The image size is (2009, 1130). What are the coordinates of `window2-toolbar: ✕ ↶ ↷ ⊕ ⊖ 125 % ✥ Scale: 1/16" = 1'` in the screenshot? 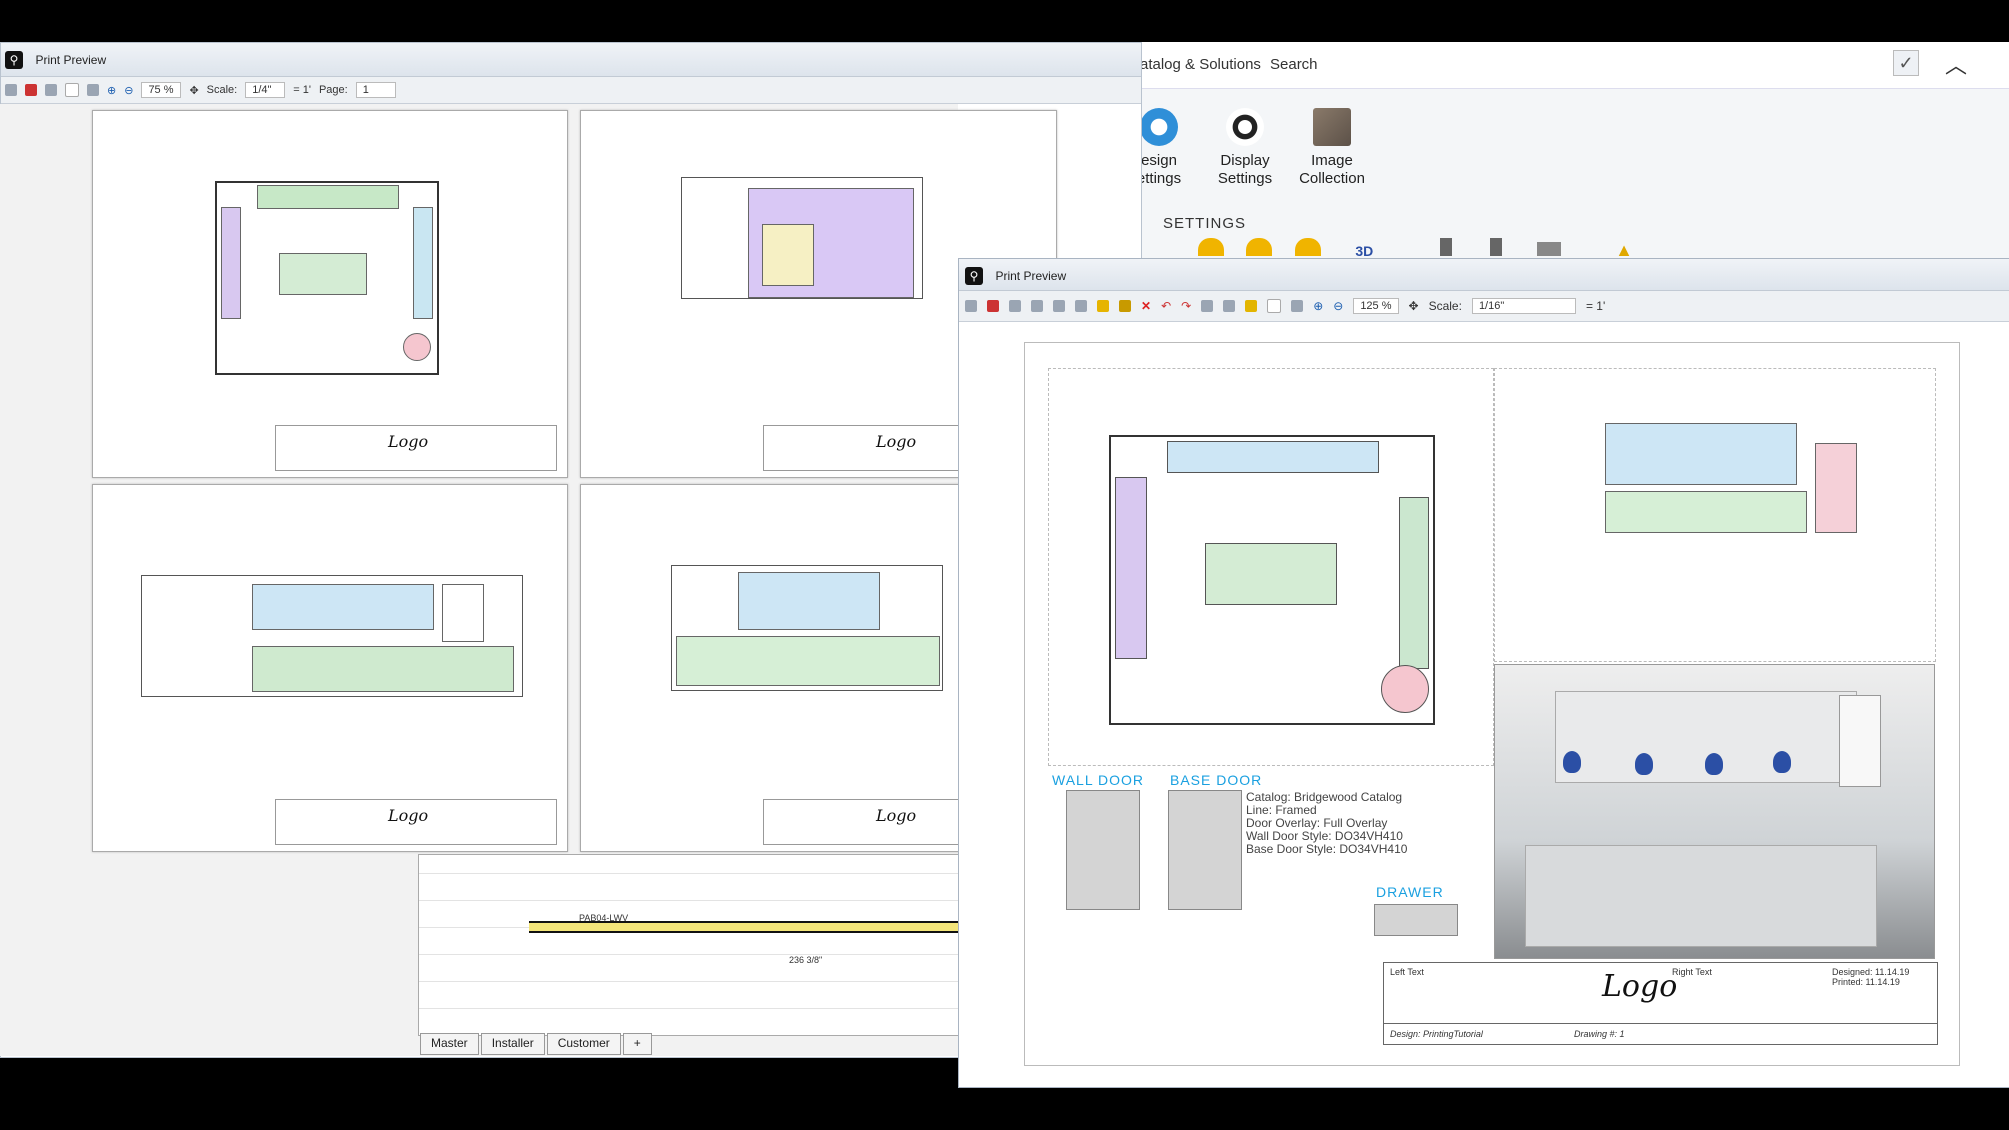 It's located at (1484, 306).